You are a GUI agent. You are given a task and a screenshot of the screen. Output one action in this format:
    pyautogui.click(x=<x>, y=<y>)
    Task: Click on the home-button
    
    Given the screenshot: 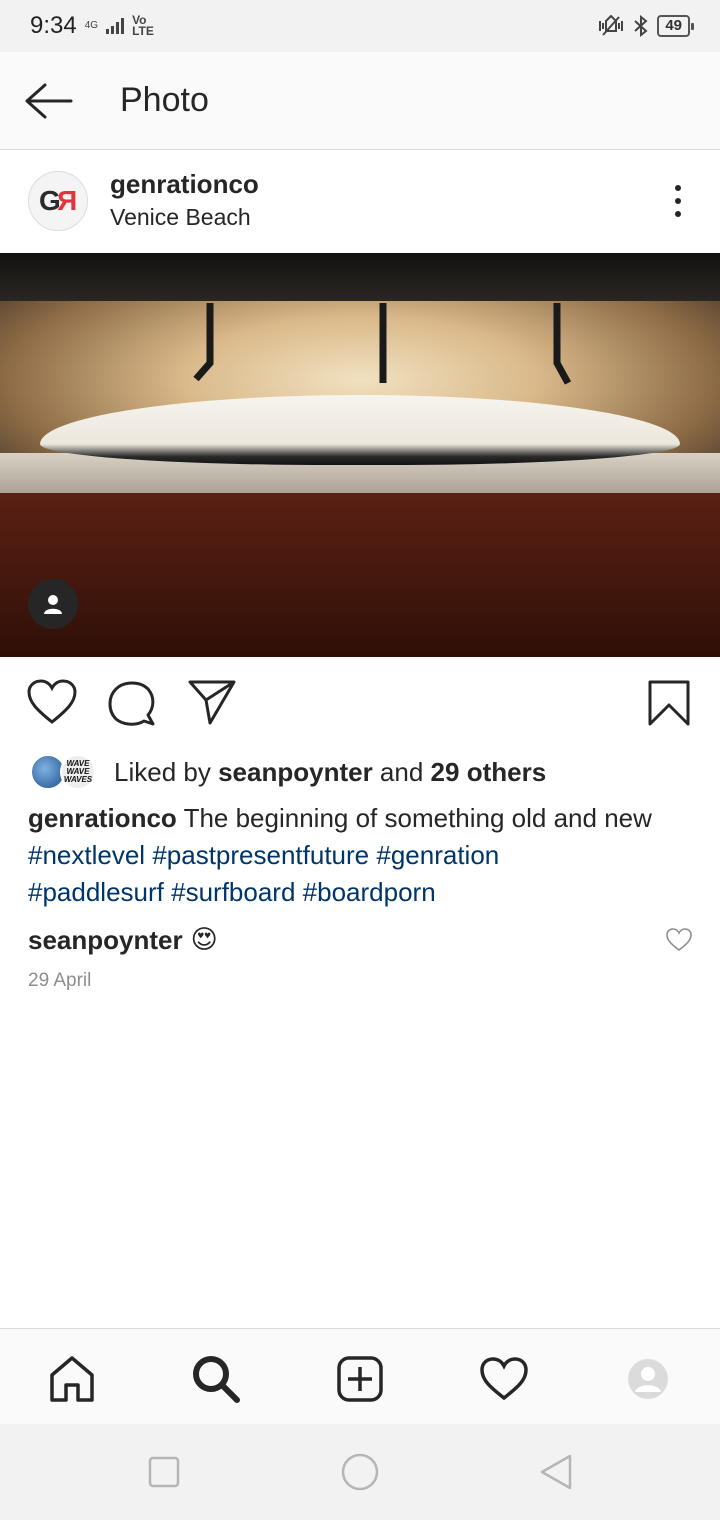 What is the action you would take?
    pyautogui.click(x=360, y=1472)
    